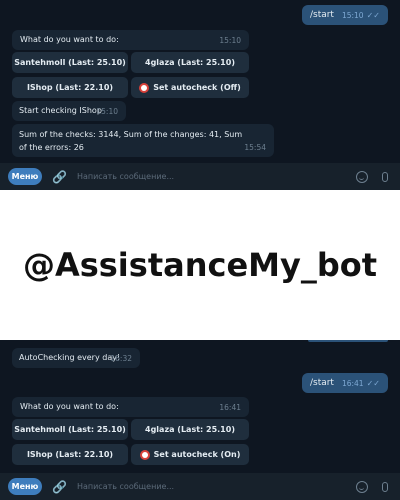  I want to click on outgoing-message-start: /start 16:41 ✓✓, so click(344, 383).